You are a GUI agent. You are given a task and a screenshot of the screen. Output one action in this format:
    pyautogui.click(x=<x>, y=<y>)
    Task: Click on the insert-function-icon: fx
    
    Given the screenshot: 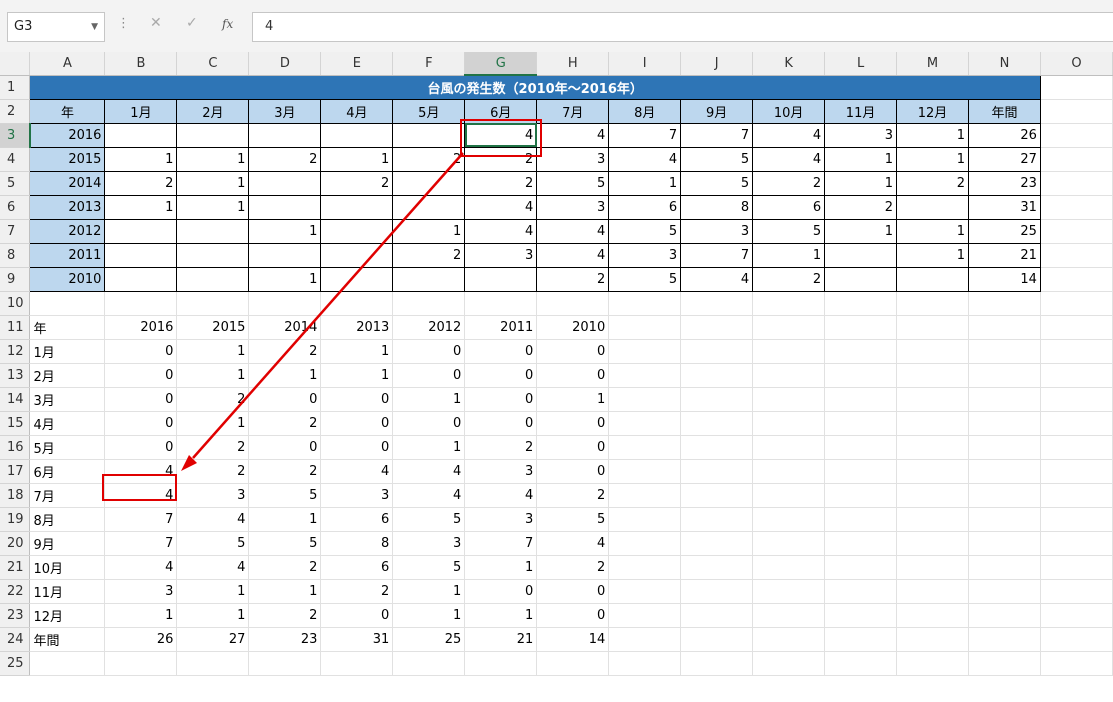 What is the action you would take?
    pyautogui.click(x=227, y=24)
    